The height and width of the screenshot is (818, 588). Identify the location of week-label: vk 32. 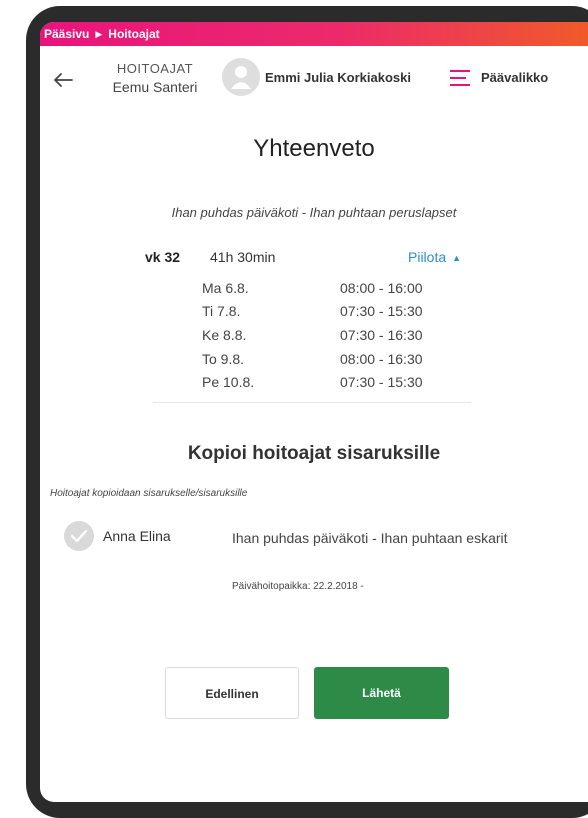
(163, 257).